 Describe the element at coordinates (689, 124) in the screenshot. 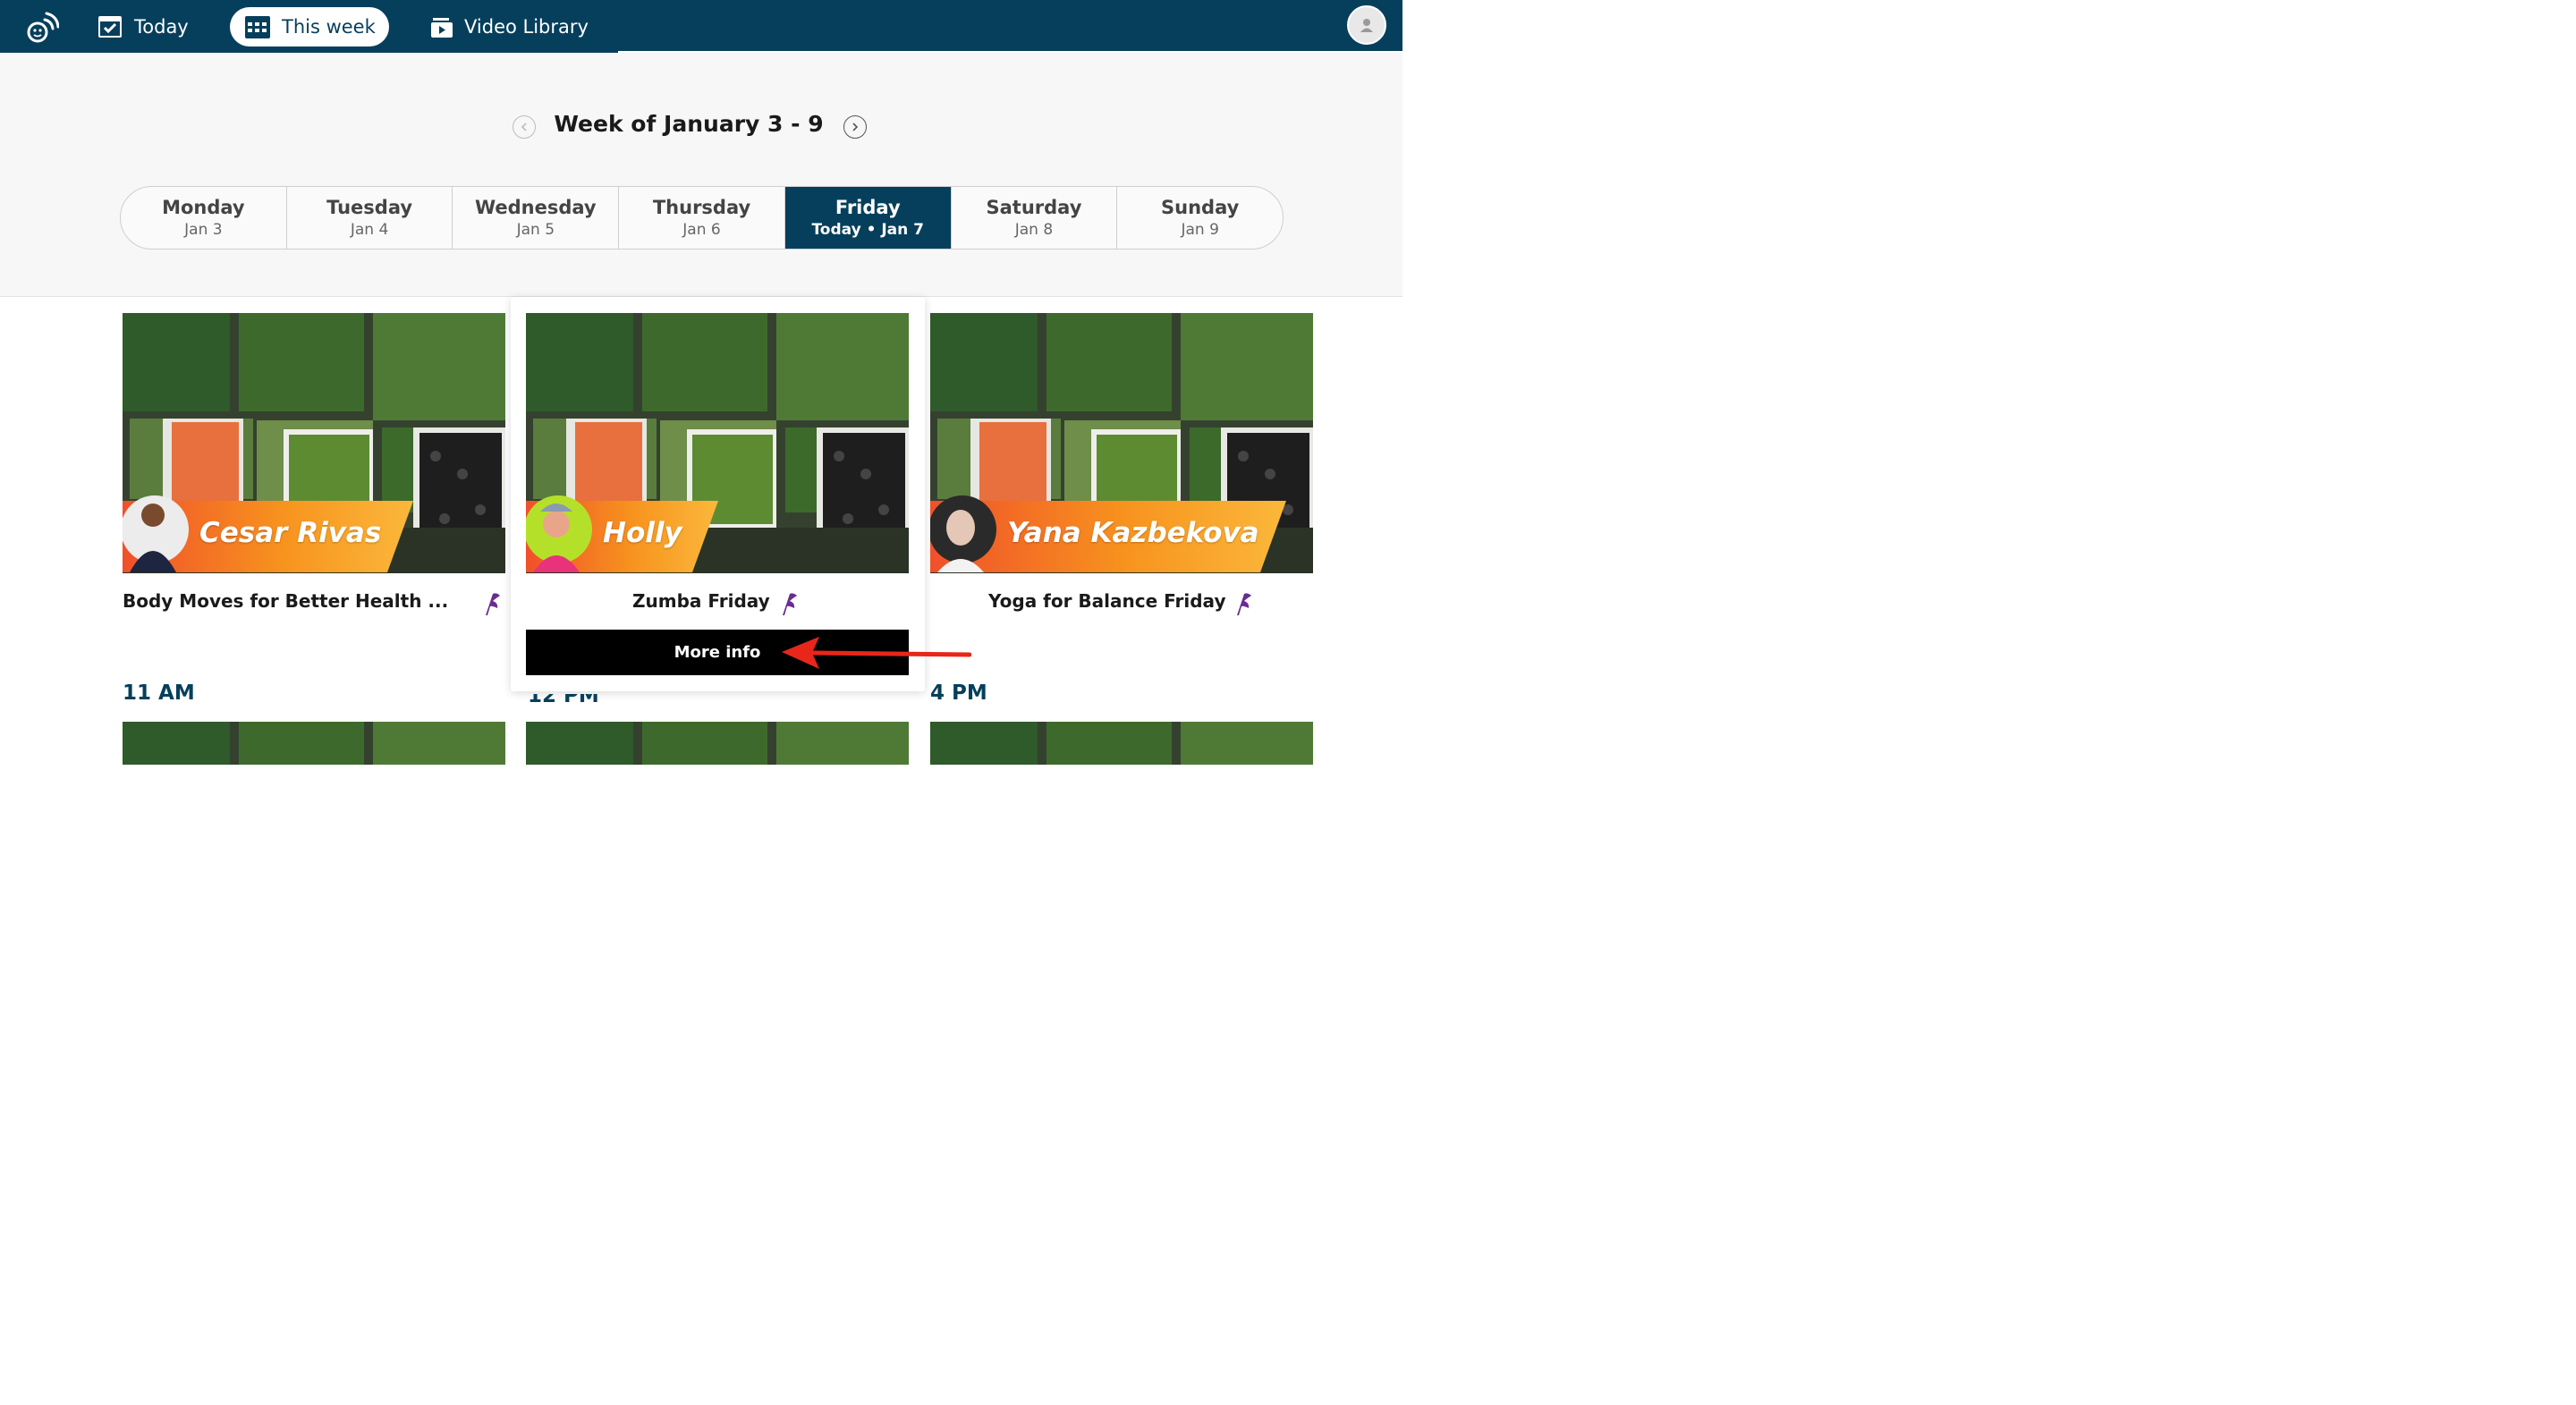

I see `week-title: Week of January 3 - 9` at that location.